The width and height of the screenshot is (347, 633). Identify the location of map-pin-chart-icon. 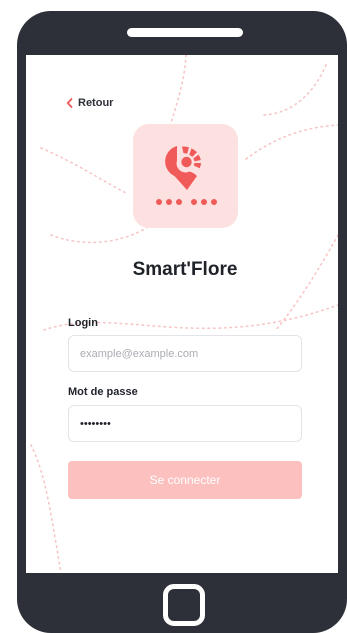
(186, 175).